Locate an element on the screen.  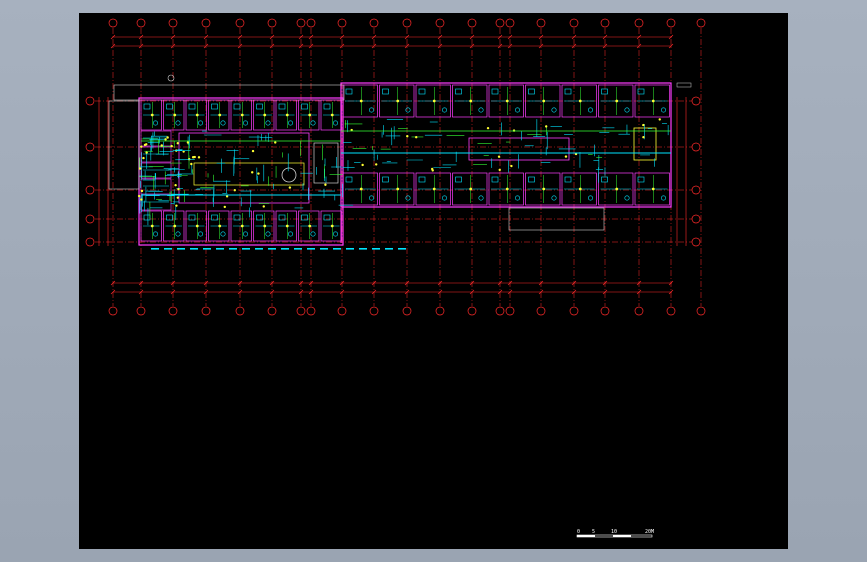
annex-outline is located at coordinates (556, 219).